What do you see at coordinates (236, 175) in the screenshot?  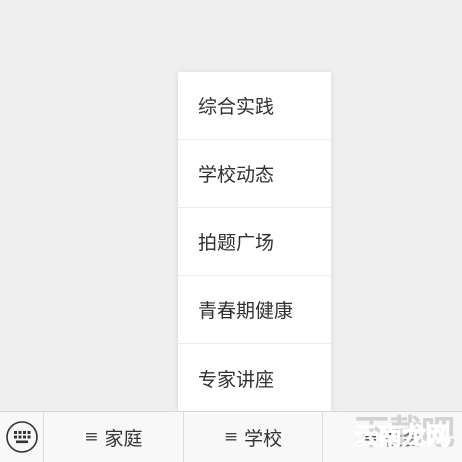 I see `submenu-item-label: 学校动态` at bounding box center [236, 175].